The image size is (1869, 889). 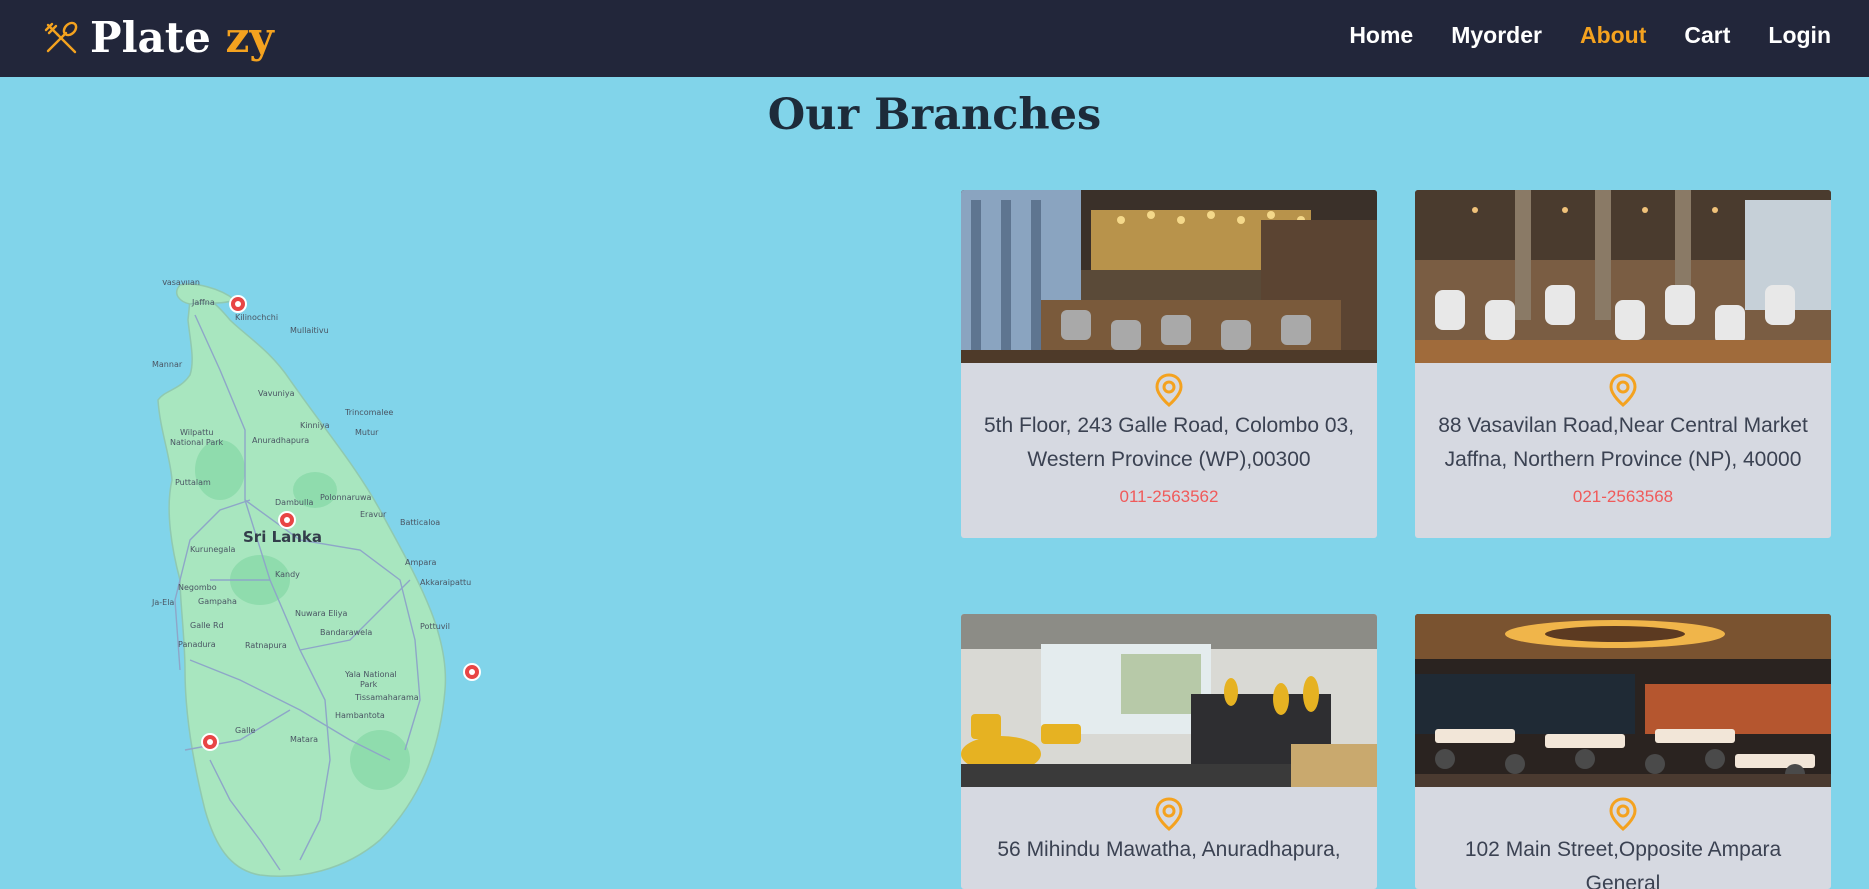 I want to click on branch-address: 56 Mihindu Mawatha, Anuradhapura,, so click(x=1169, y=849).